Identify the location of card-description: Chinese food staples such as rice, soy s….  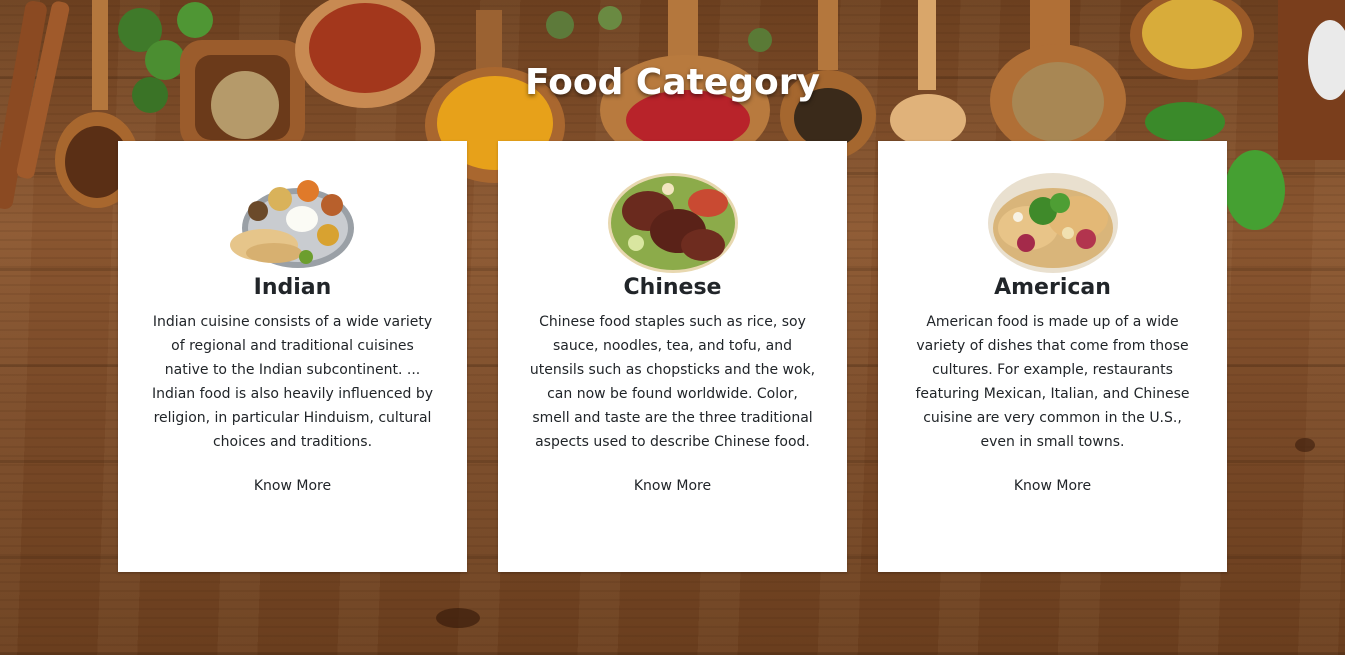
(672, 382).